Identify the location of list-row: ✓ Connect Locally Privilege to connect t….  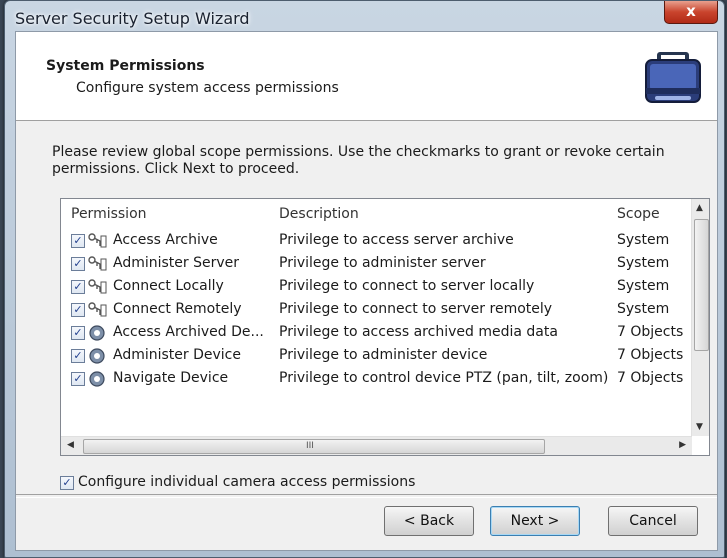
(376, 286).